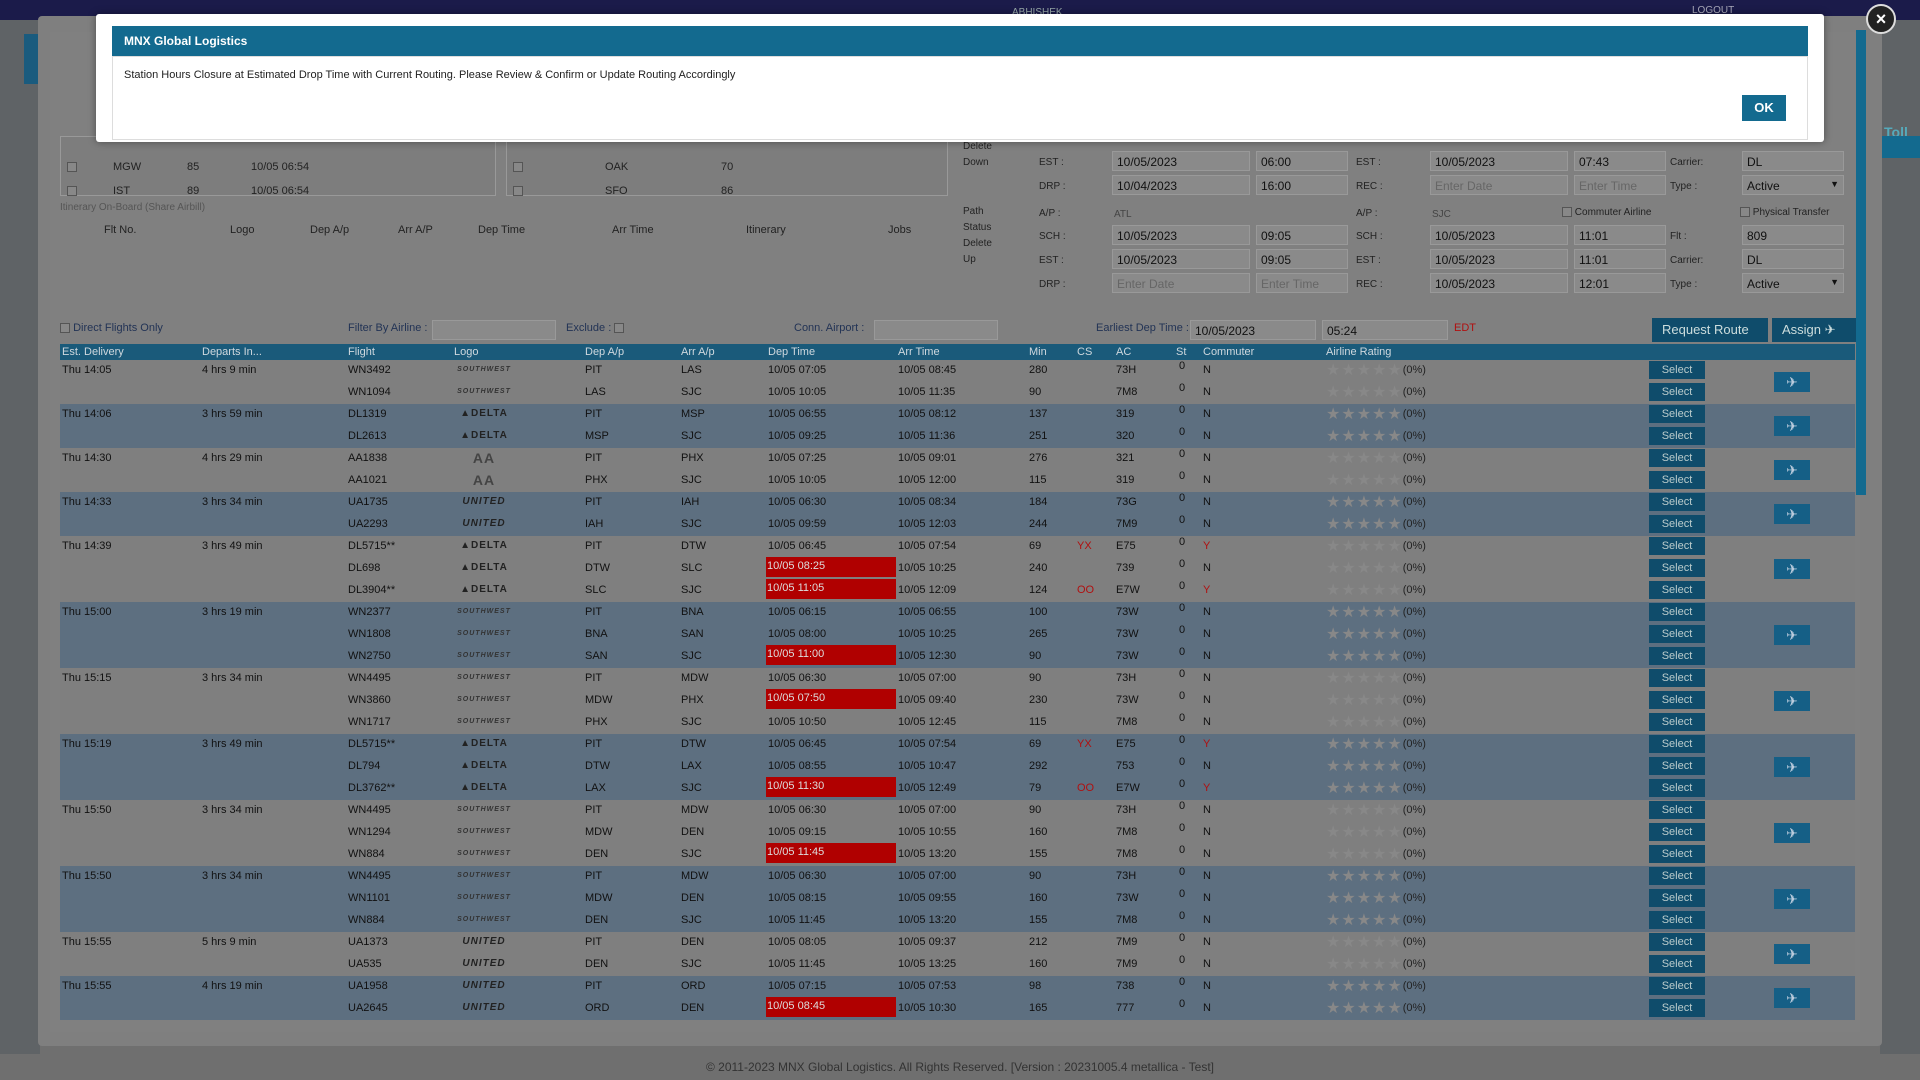  What do you see at coordinates (1181, 235) in the screenshot?
I see `sch-date-field: 10/05/2023` at bounding box center [1181, 235].